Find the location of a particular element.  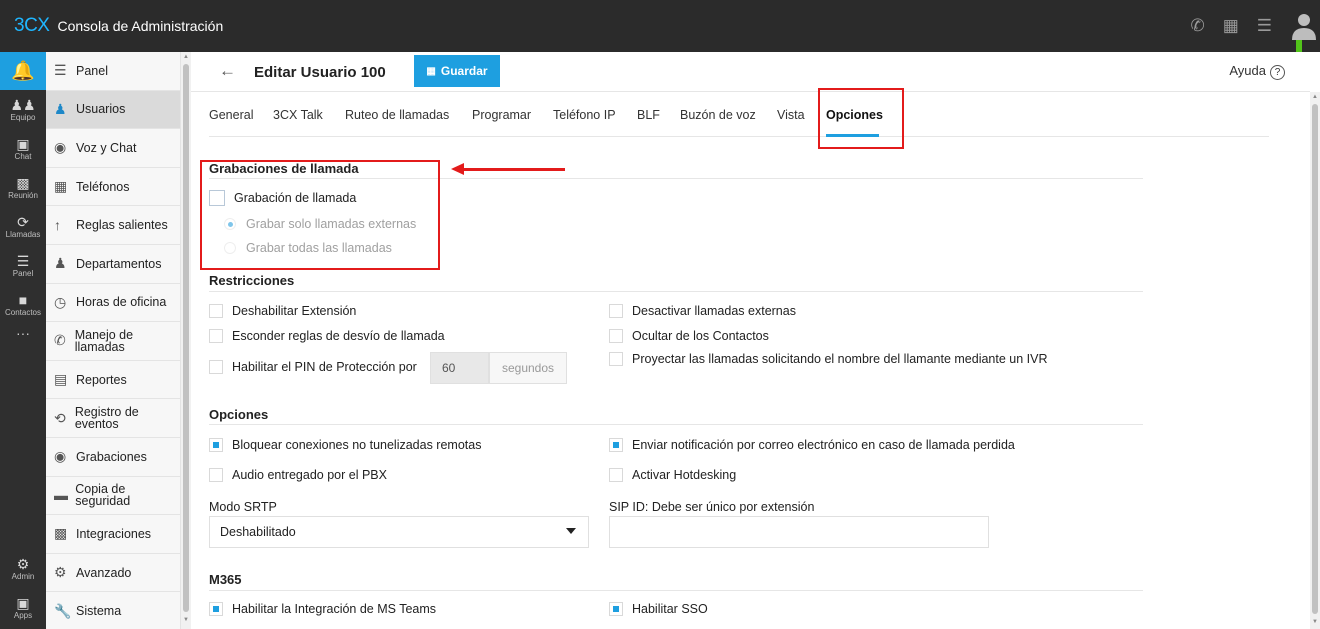

call-handling-icon: ✆ is located at coordinates (60, 340).